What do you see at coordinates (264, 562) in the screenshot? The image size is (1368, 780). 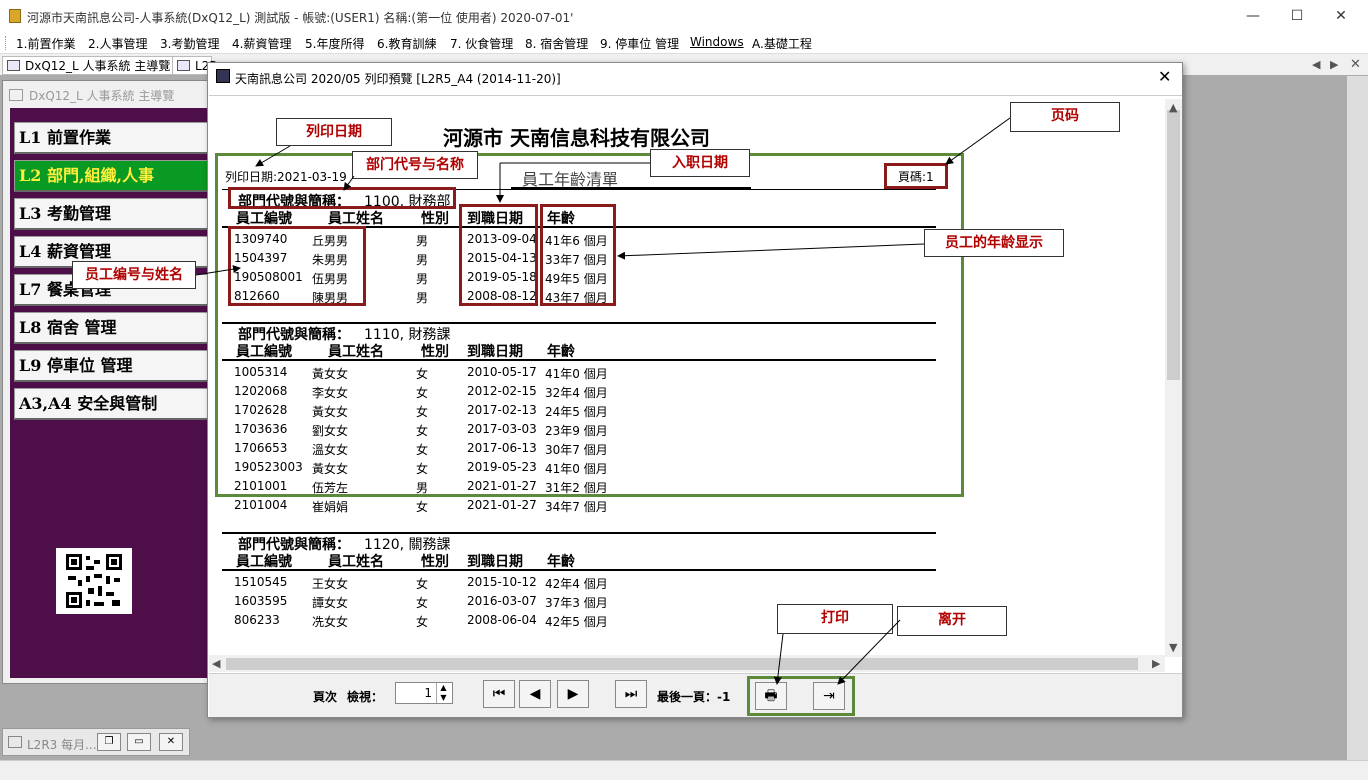 I see `col-emp-no: 員工編號` at bounding box center [264, 562].